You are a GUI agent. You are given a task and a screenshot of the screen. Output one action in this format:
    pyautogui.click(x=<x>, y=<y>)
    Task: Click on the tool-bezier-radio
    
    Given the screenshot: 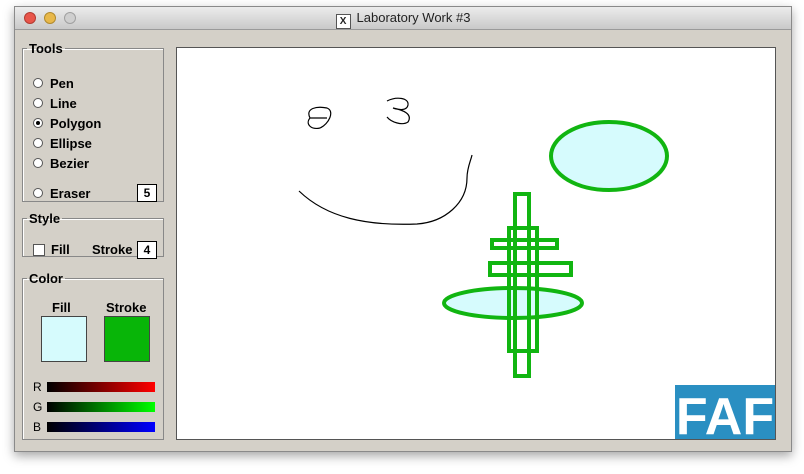 What is the action you would take?
    pyautogui.click(x=38, y=163)
    